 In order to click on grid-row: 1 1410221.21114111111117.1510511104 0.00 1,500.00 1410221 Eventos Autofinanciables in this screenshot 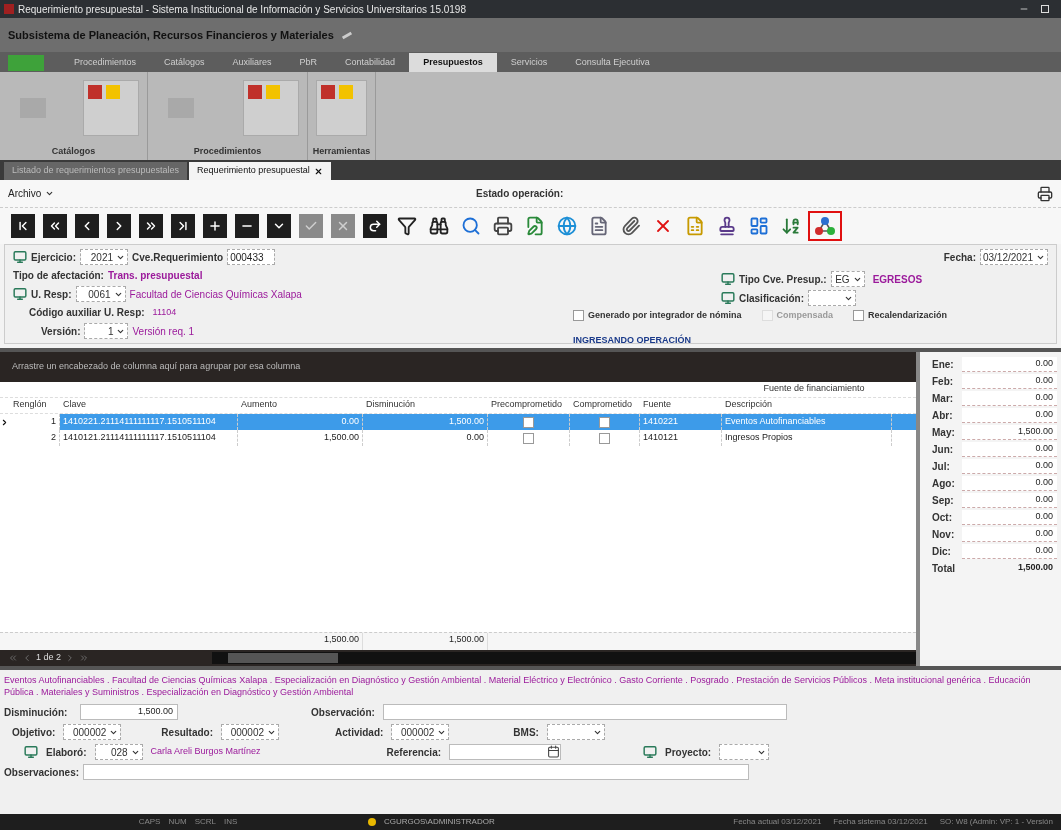, I will do `click(458, 422)`.